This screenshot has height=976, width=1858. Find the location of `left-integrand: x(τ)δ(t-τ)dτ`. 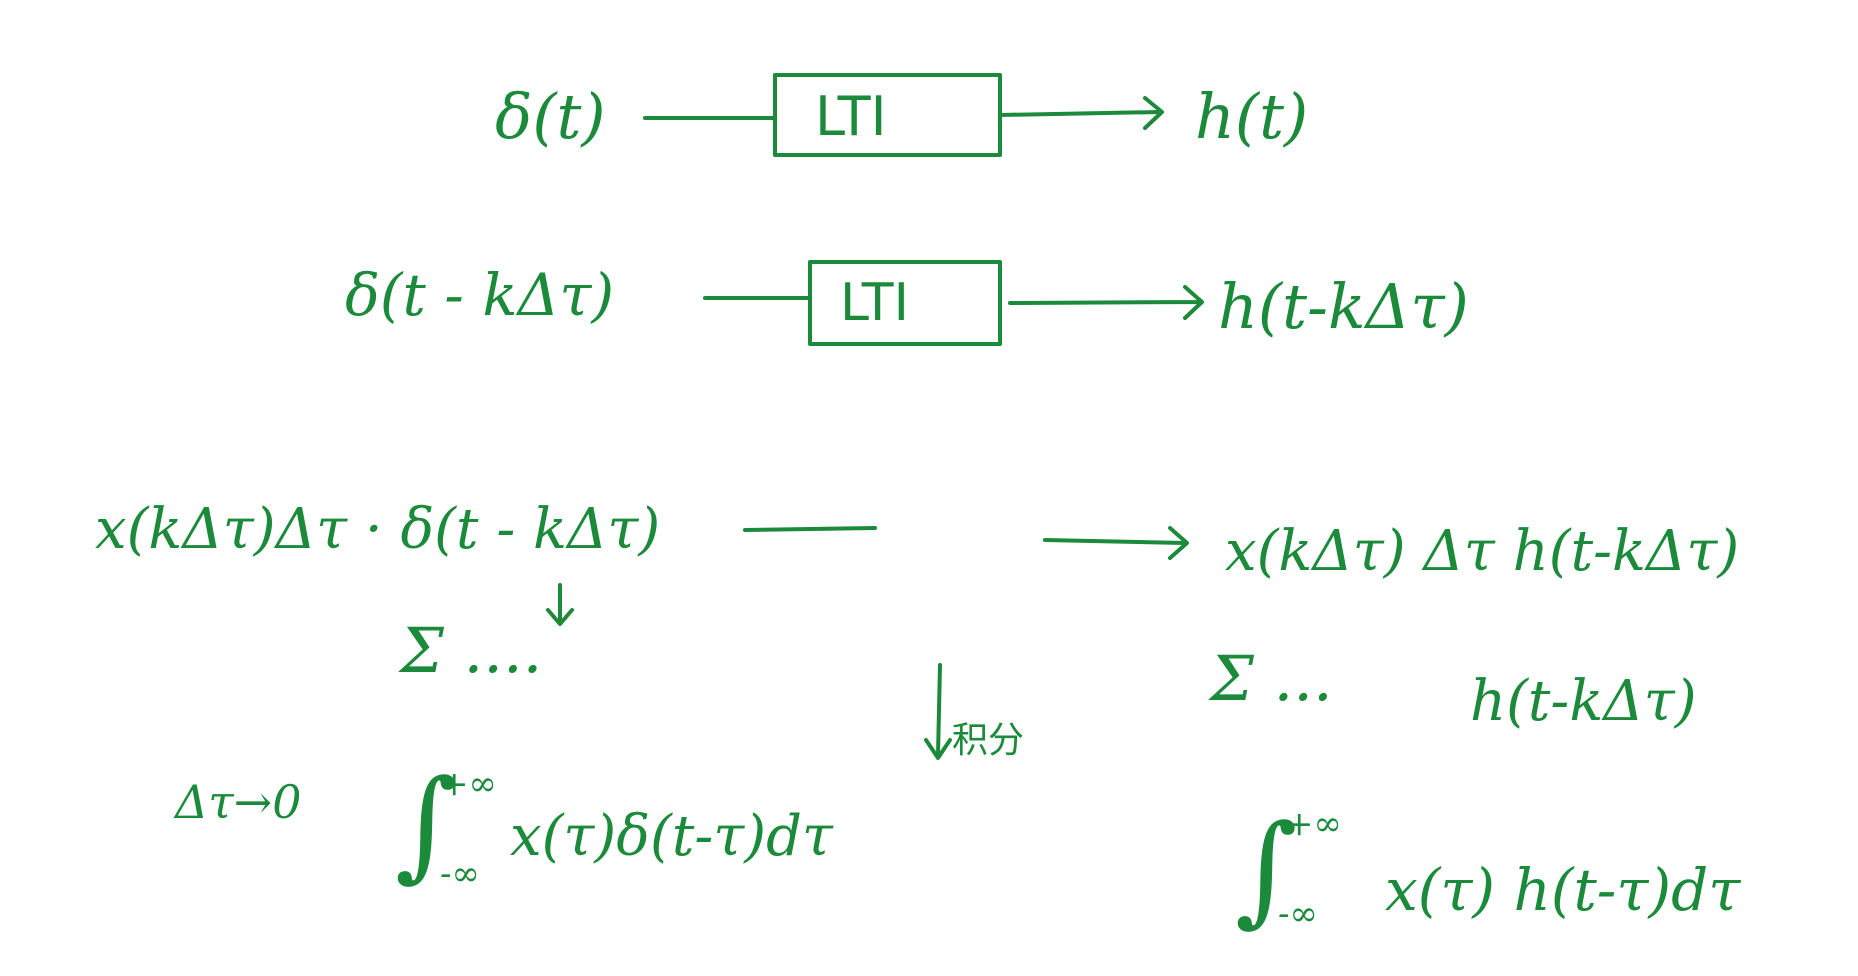

left-integrand: x(τ)δ(t-τ)dτ is located at coordinates (672, 836).